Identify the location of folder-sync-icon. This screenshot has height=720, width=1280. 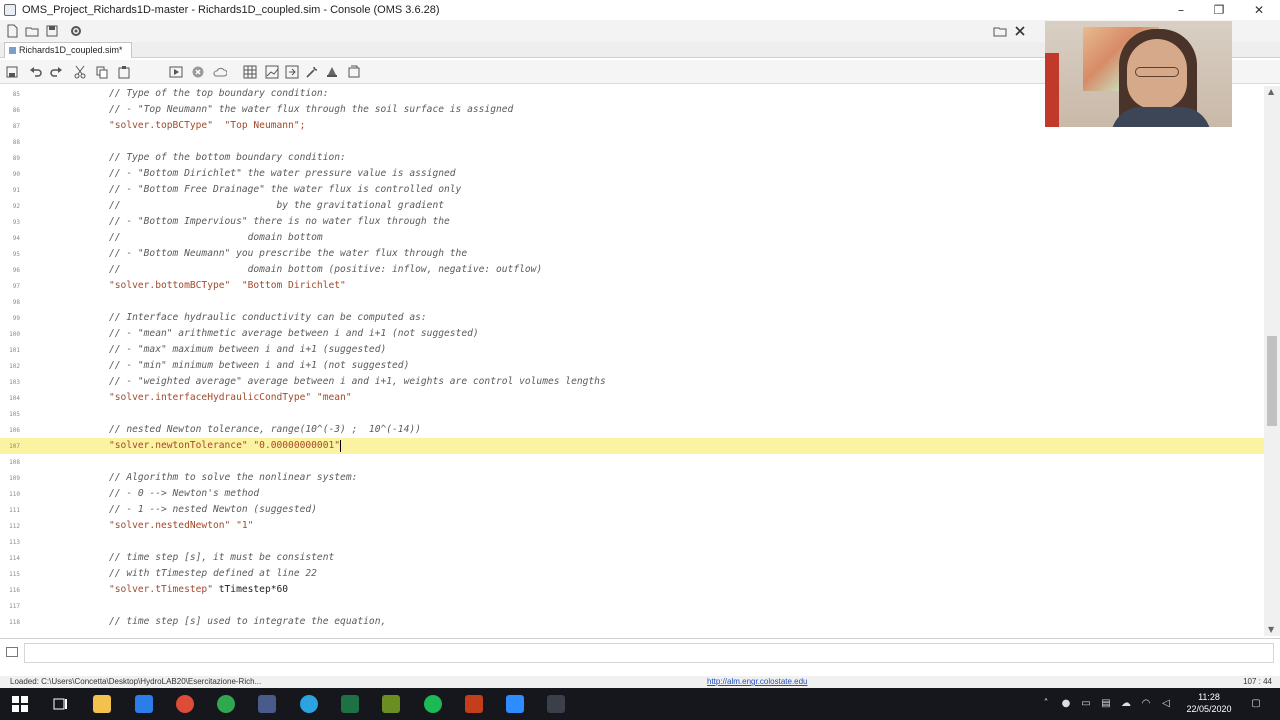
(1000, 31).